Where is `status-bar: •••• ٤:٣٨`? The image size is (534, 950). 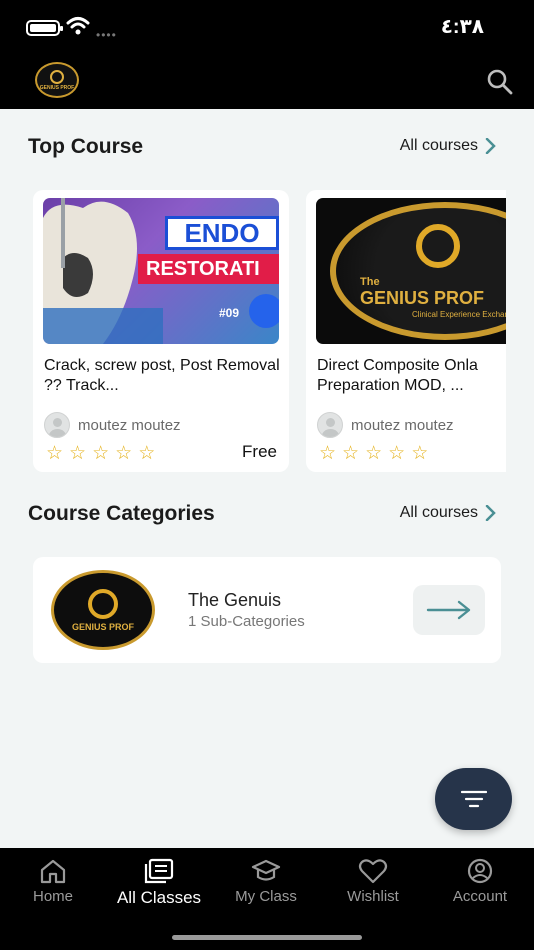
status-bar: •••• ٤:٣٨ is located at coordinates (267, 26).